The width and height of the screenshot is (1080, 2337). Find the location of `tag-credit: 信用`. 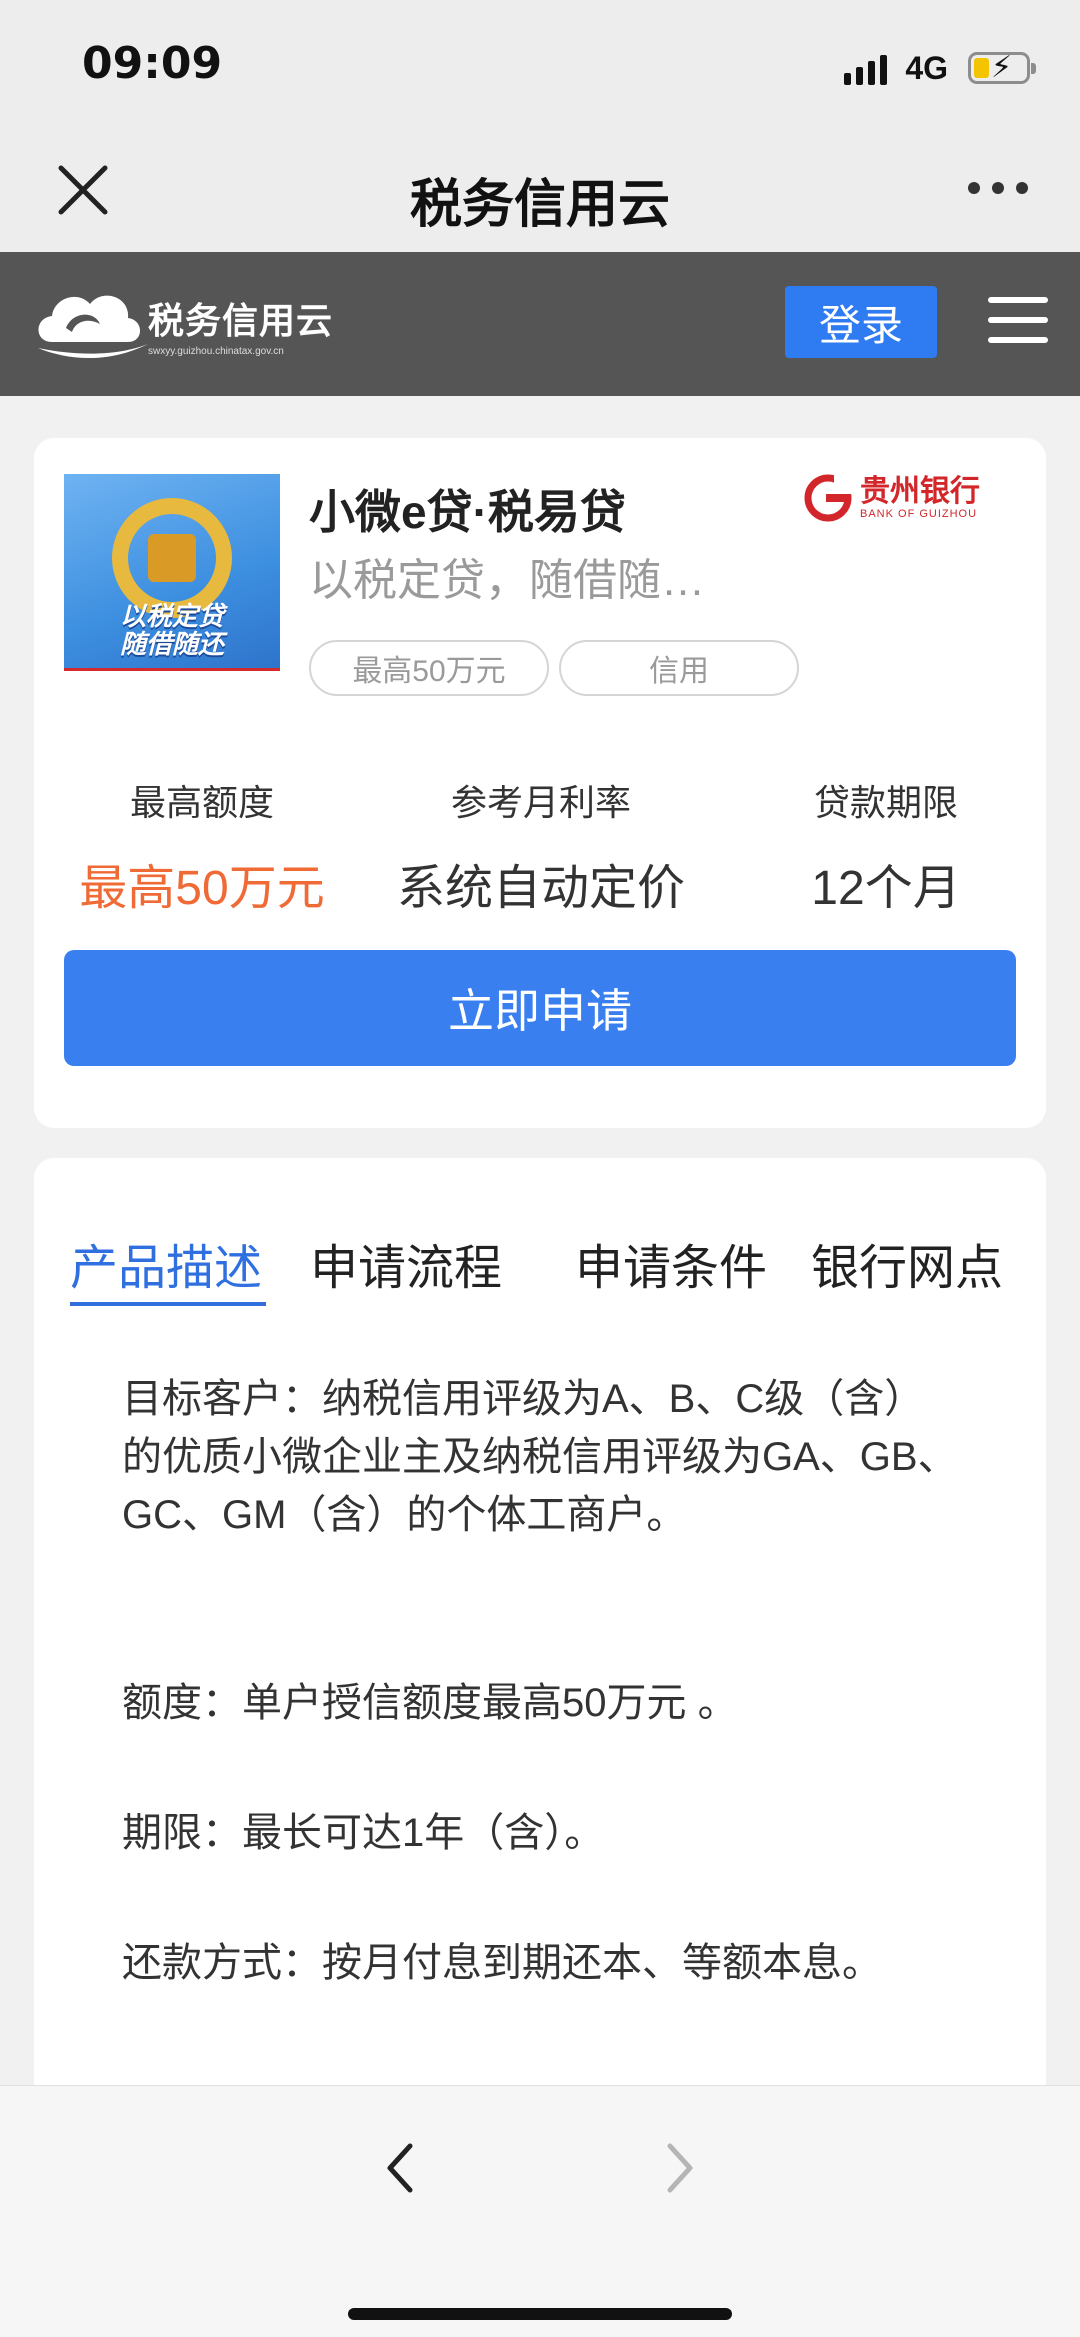

tag-credit: 信用 is located at coordinates (679, 668).